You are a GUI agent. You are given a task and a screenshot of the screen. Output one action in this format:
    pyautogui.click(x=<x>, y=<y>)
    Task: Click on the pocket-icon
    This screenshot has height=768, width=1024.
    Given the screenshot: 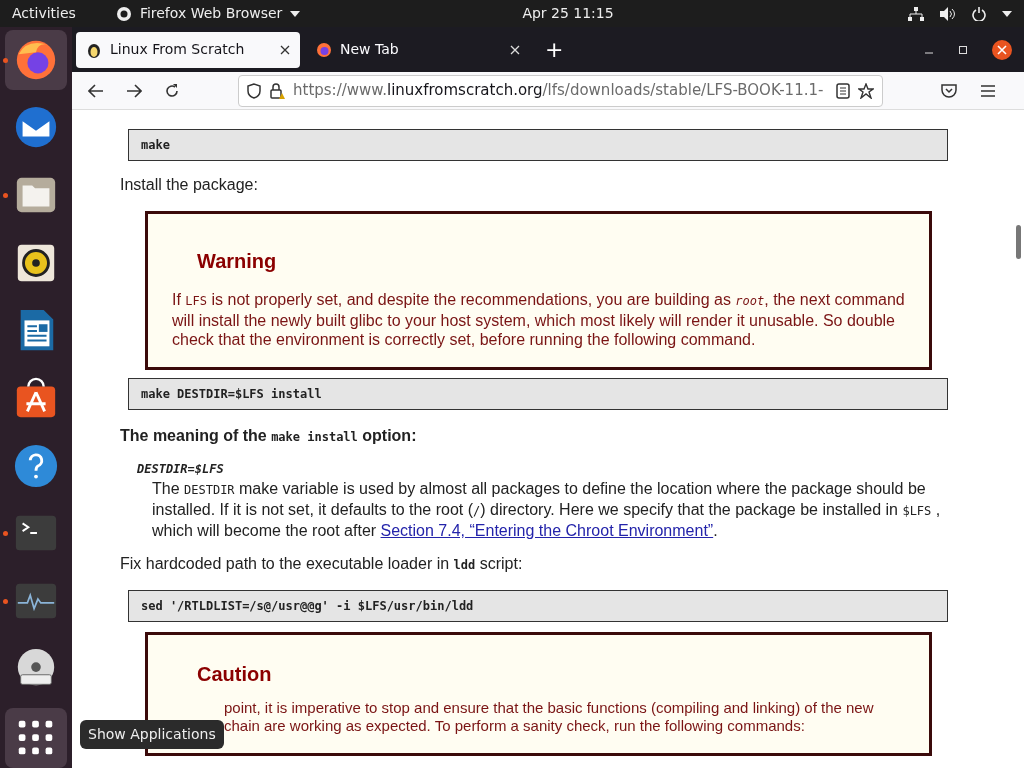 What is the action you would take?
    pyautogui.click(x=949, y=90)
    